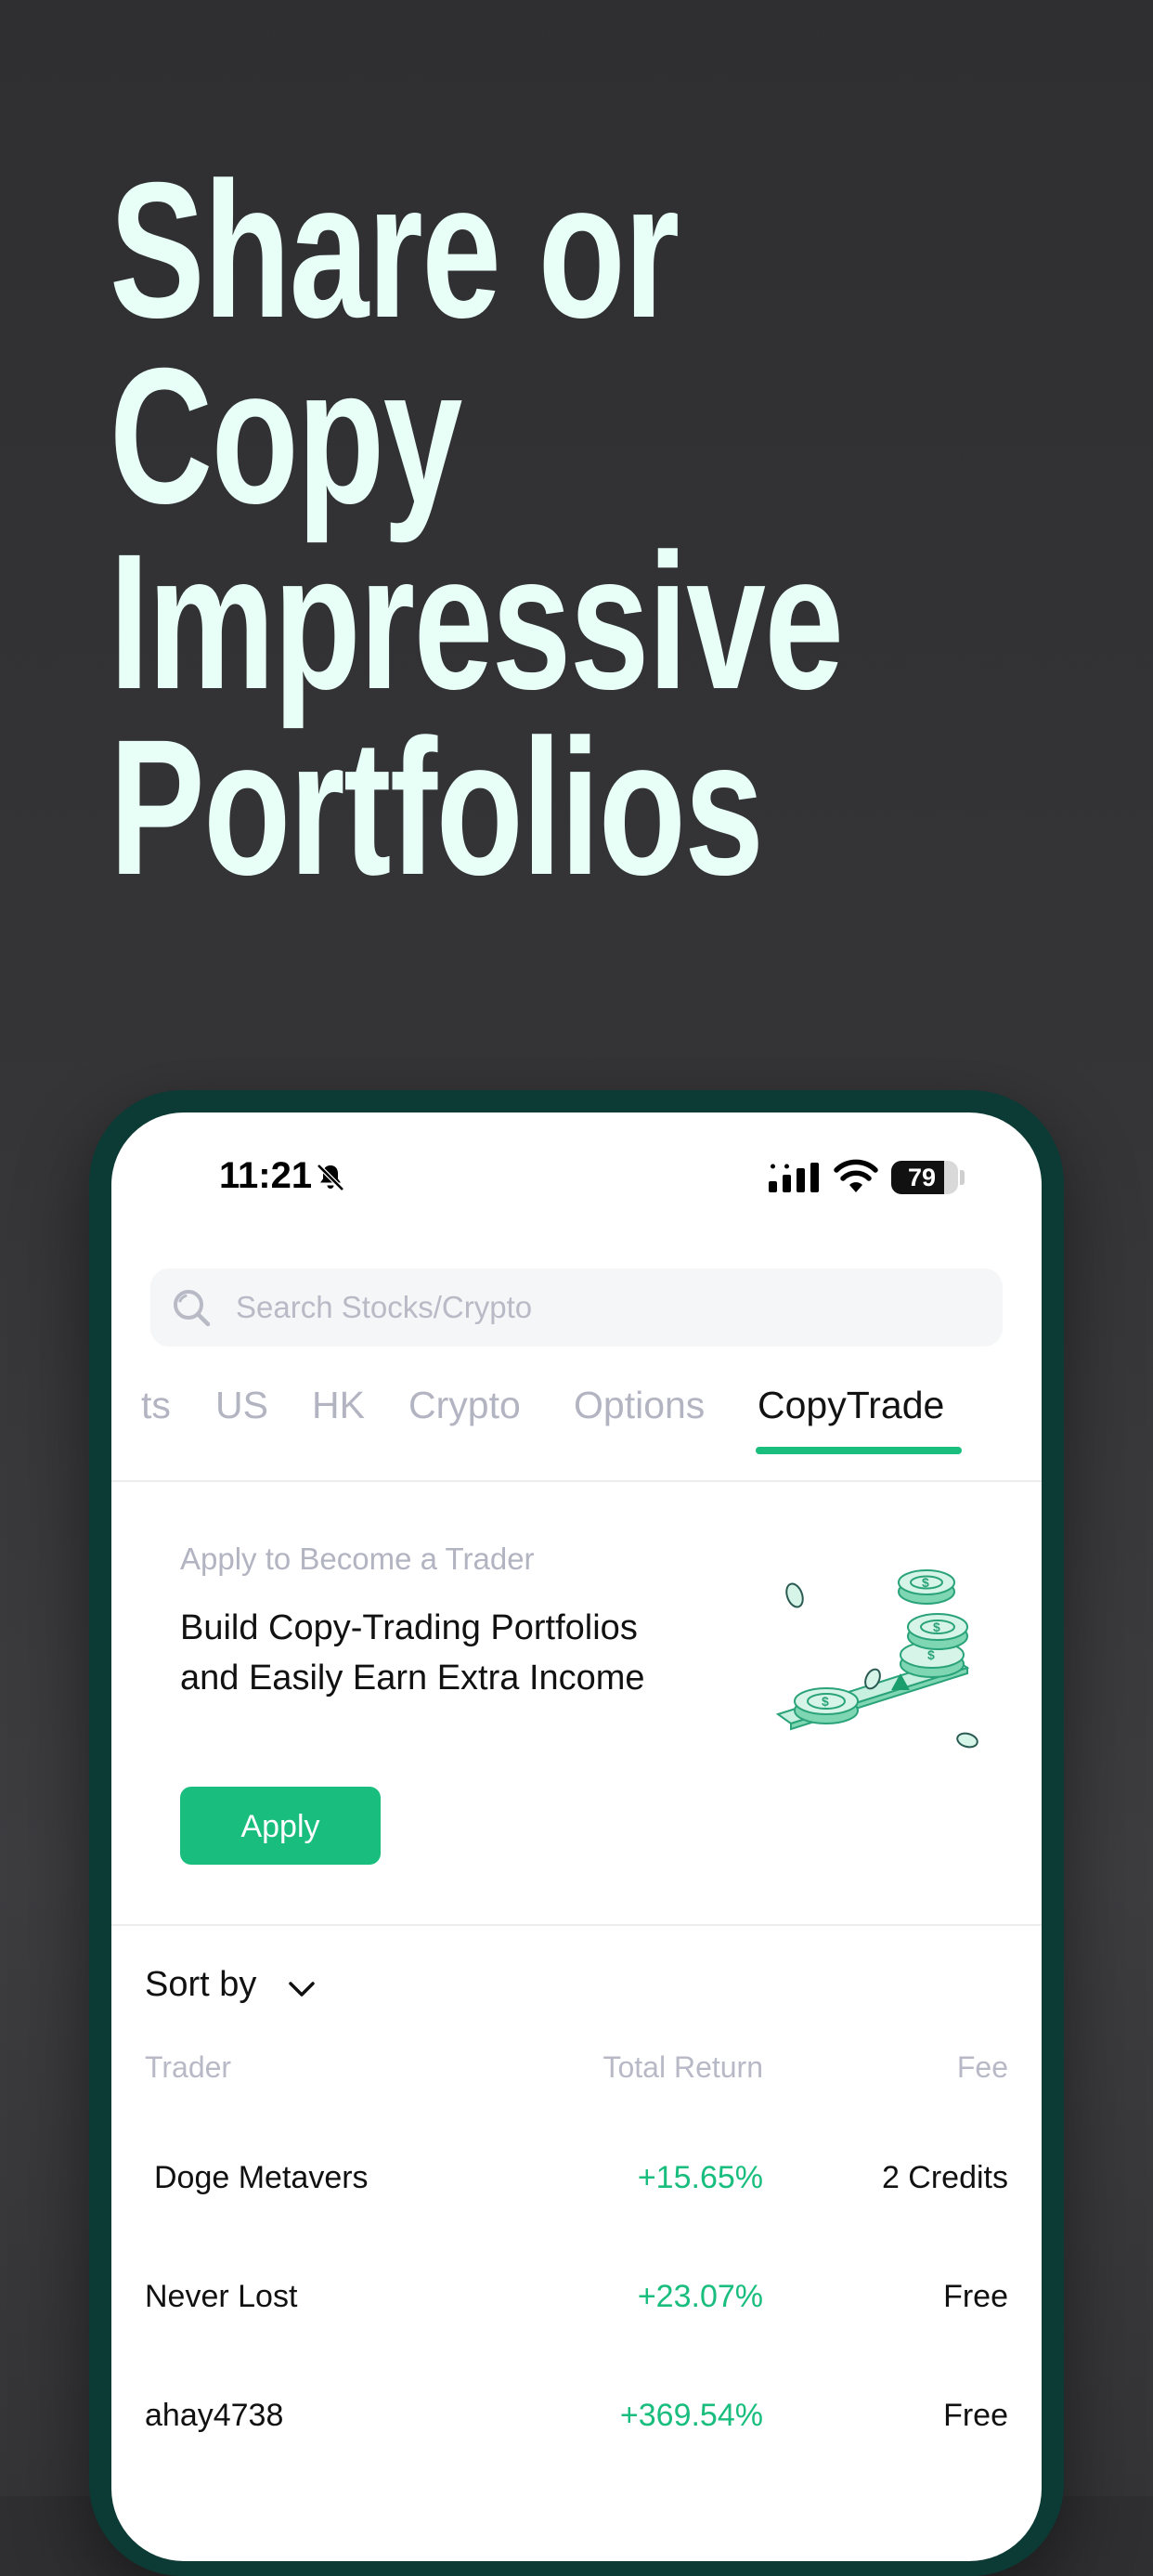 Image resolution: width=1153 pixels, height=2576 pixels. Describe the element at coordinates (640, 1405) in the screenshot. I see `tab-options: Options` at that location.